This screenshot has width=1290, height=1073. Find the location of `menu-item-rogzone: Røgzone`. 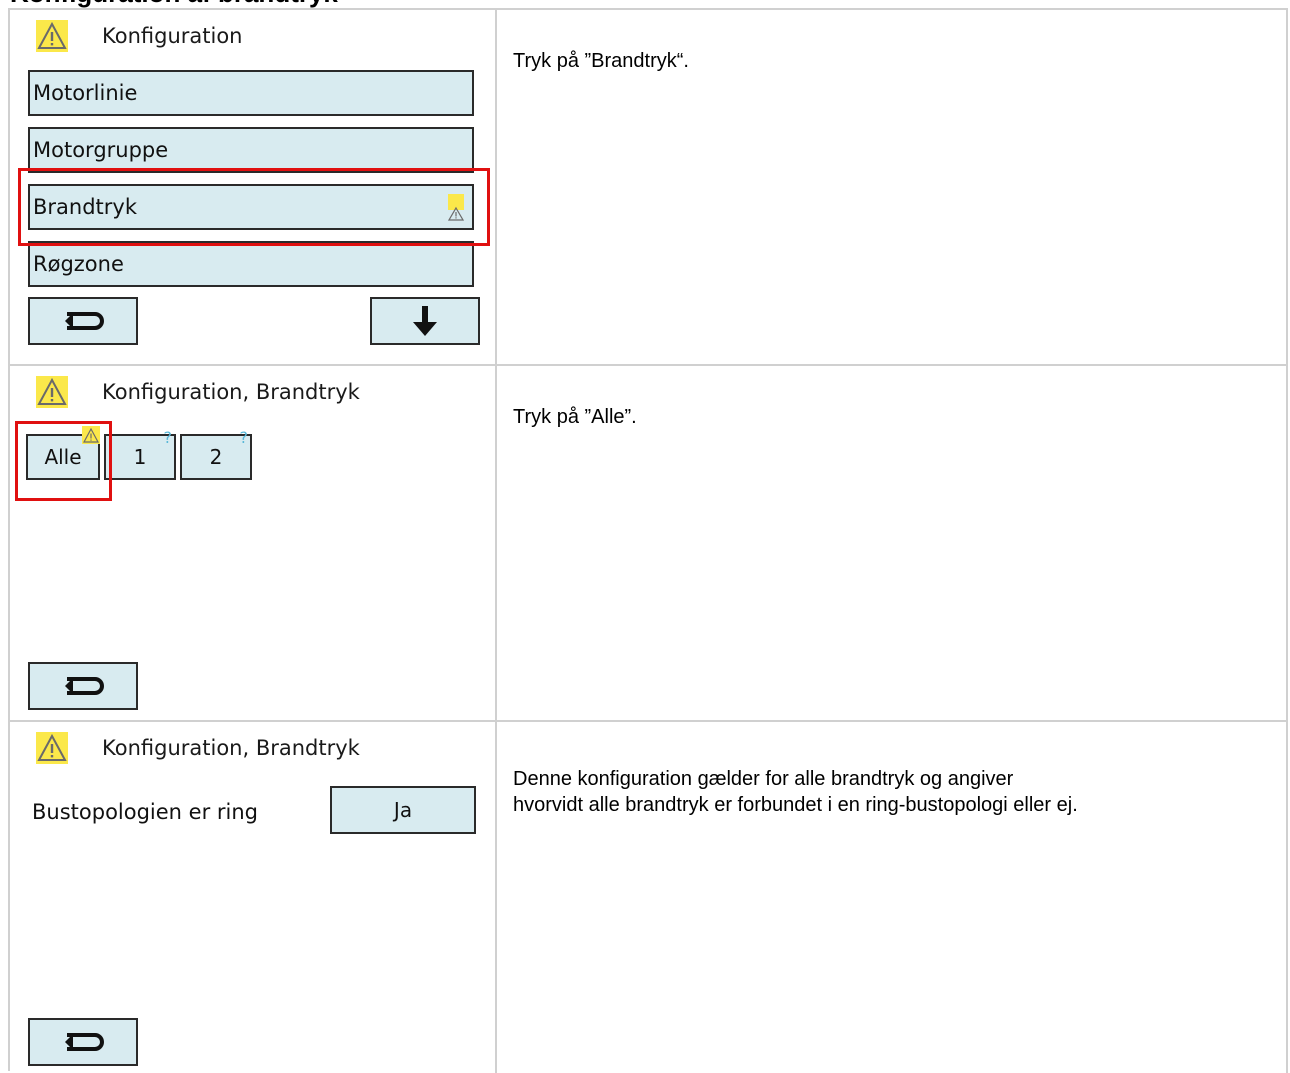

menu-item-rogzone: Røgzone is located at coordinates (251, 264).